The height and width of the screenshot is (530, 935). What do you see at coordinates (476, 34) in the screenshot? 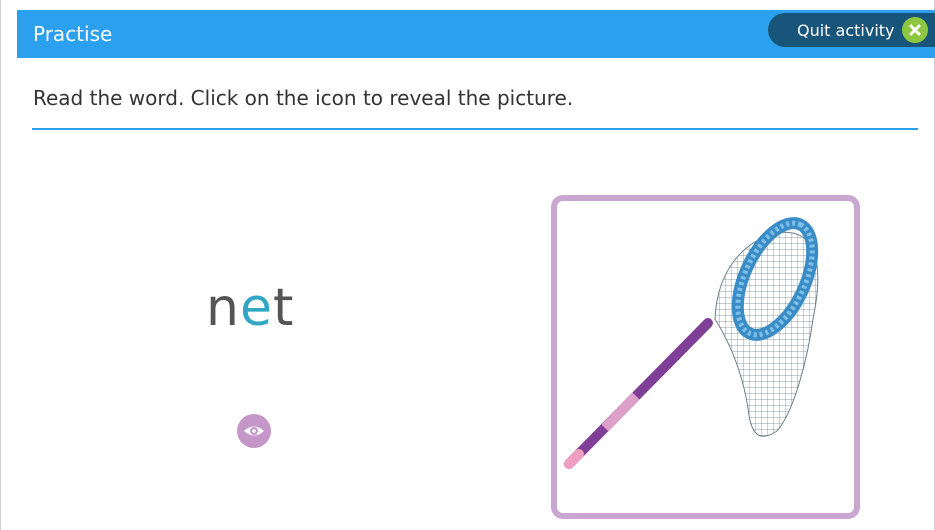
I see `header-bar: Practise Quit activity` at bounding box center [476, 34].